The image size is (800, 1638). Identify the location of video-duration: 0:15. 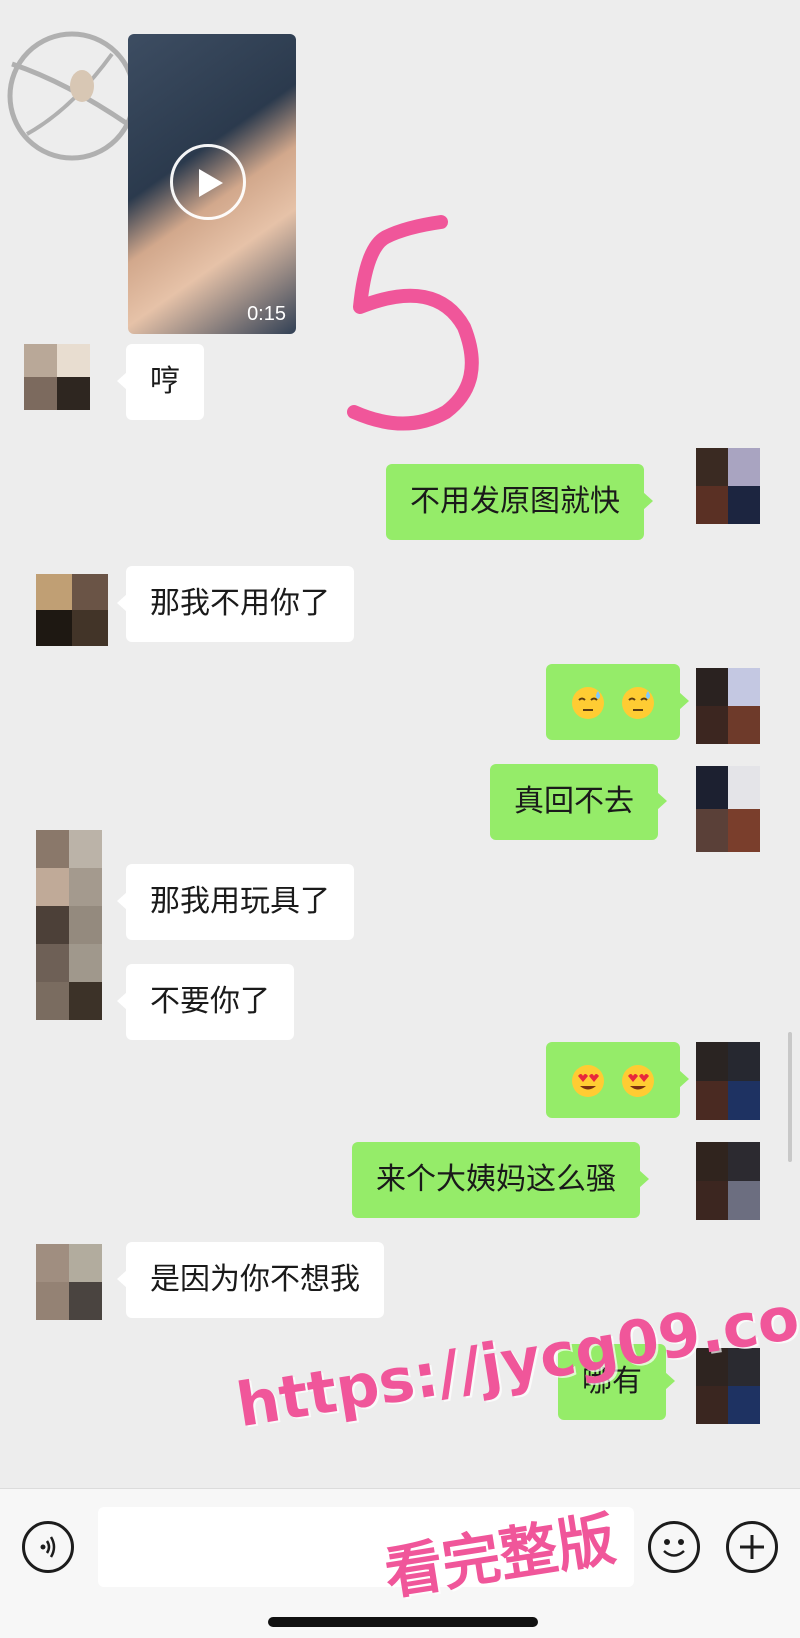
(266, 314).